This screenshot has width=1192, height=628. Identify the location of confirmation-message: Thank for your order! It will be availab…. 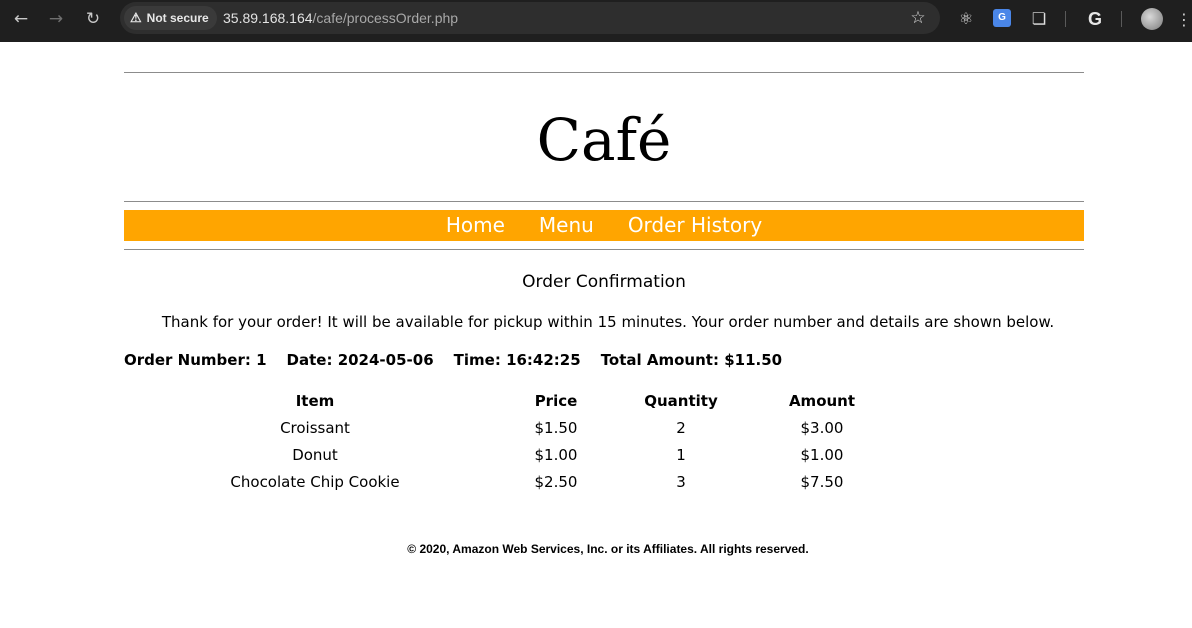
(608, 322).